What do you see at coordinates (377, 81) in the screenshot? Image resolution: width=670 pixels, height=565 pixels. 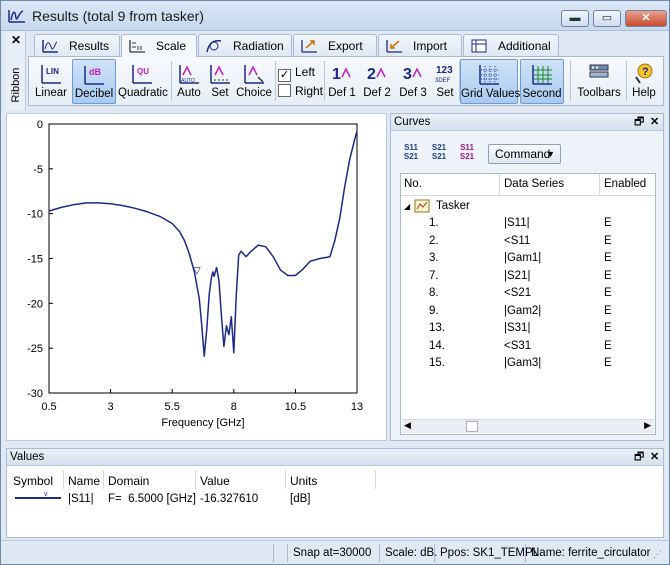 I see `def2-button: 2 Def 2` at bounding box center [377, 81].